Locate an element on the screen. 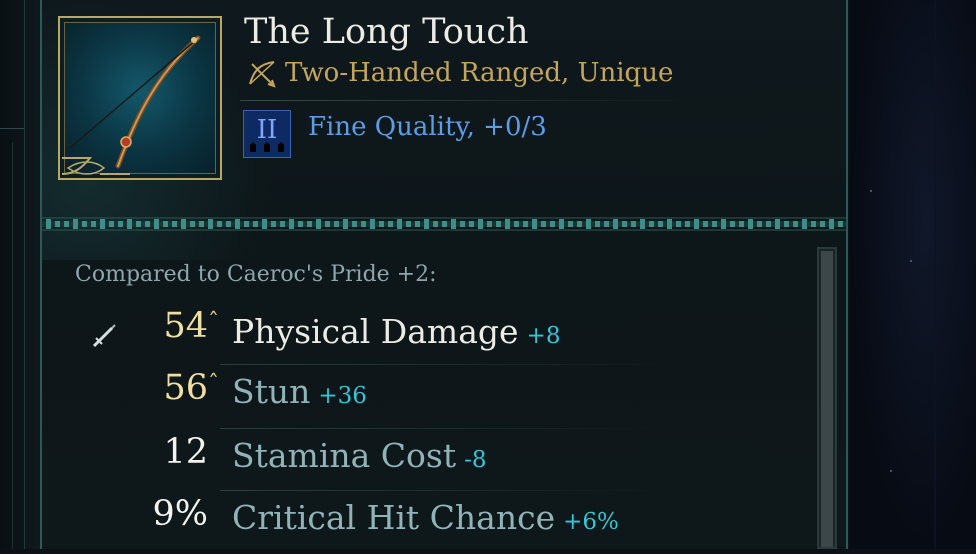  sword-icon is located at coordinates (104, 336).